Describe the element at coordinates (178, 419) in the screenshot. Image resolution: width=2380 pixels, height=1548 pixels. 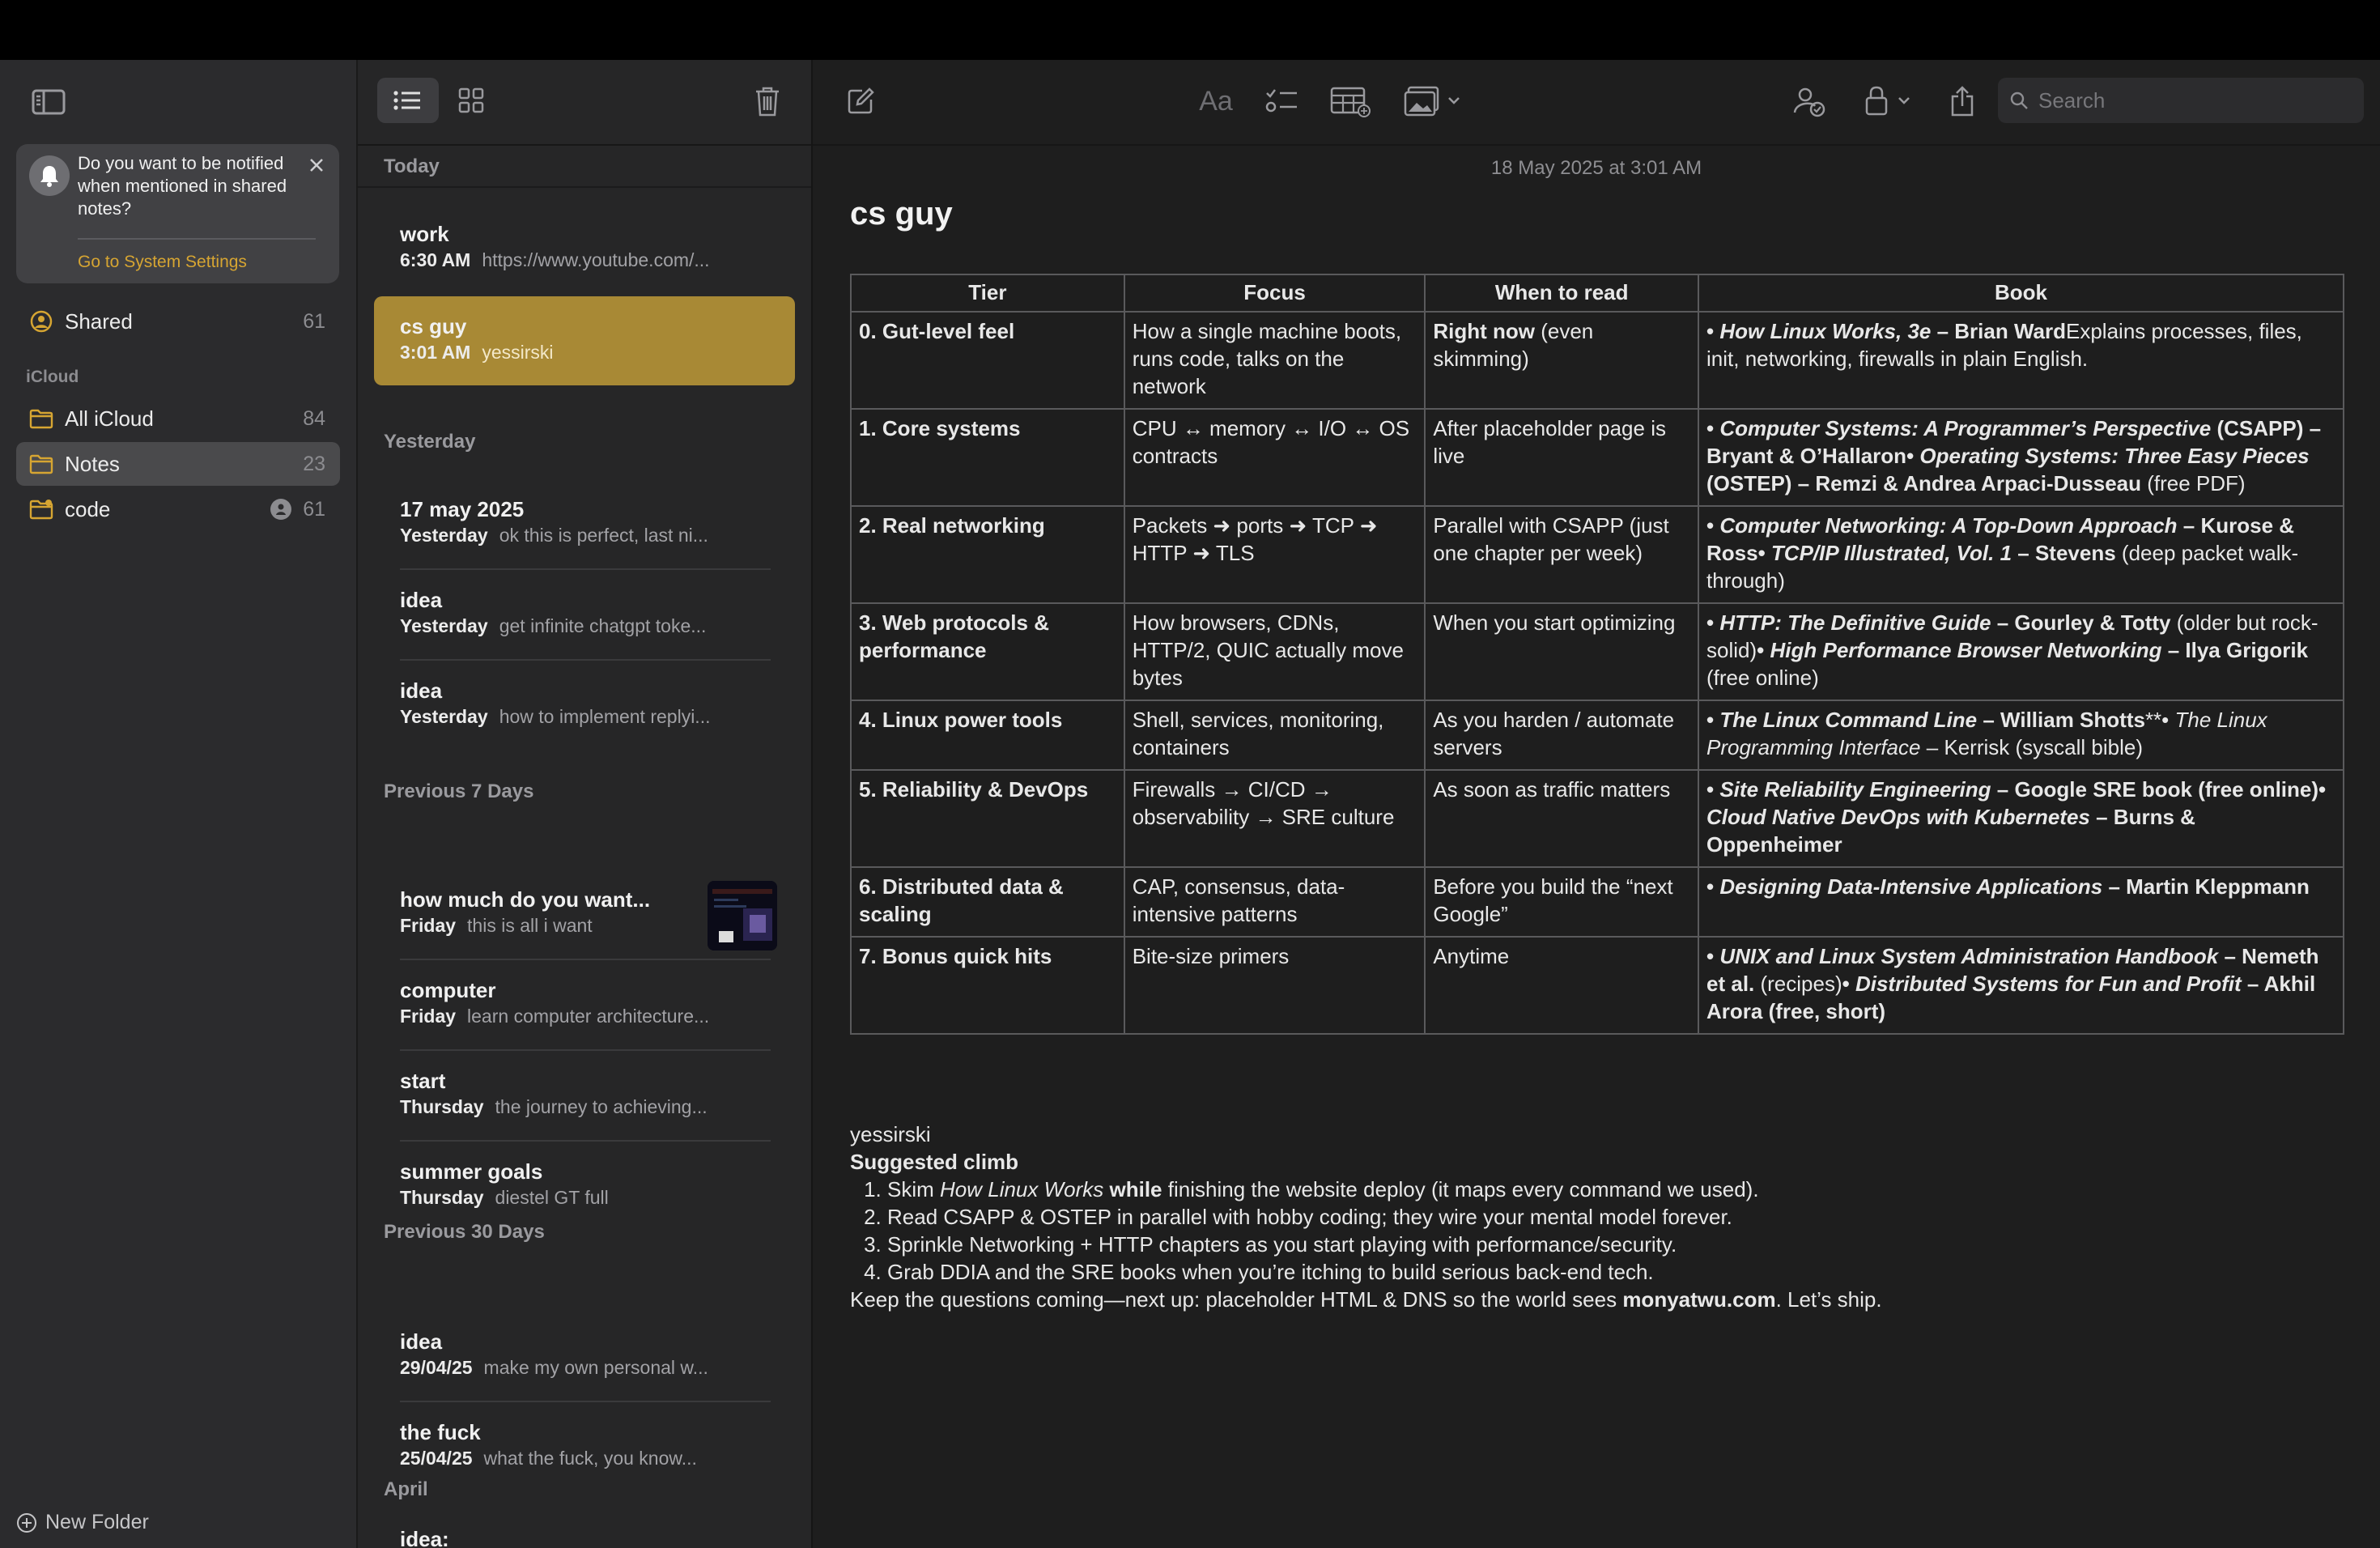
I see `sidebar-item-all-icloud: All iCloud 84` at that location.